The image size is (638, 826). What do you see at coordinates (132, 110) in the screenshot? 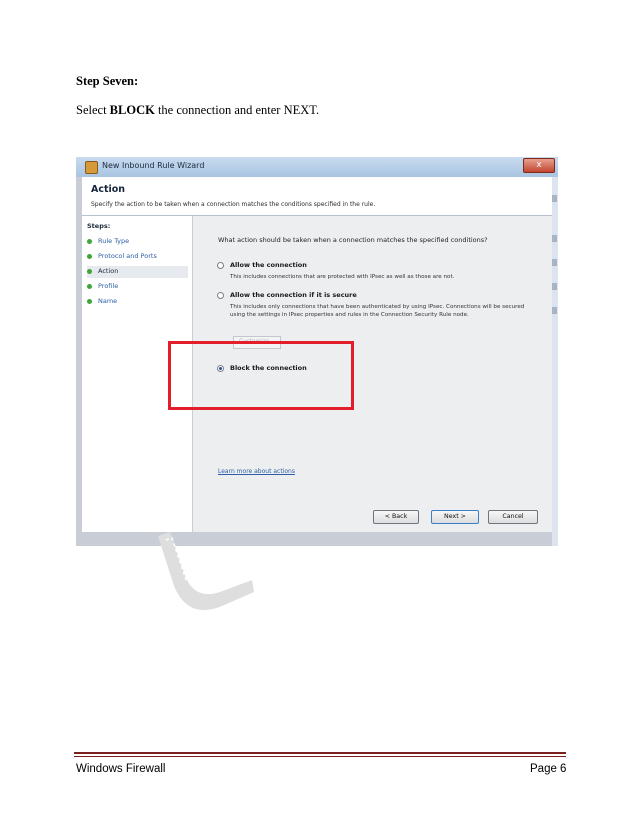
I see `instruction-bold: BLOCK` at bounding box center [132, 110].